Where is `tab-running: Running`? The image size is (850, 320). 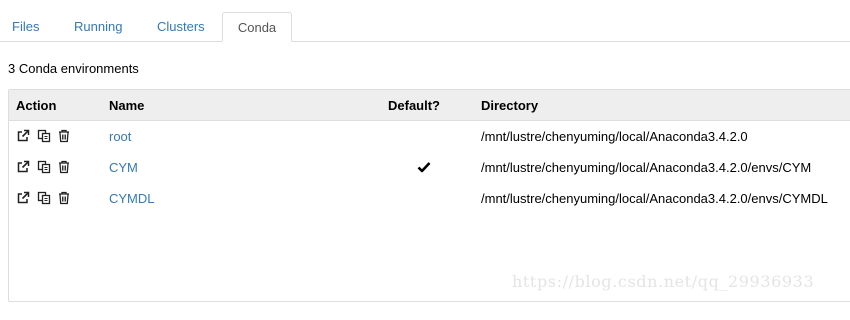 tab-running: Running is located at coordinates (98, 27).